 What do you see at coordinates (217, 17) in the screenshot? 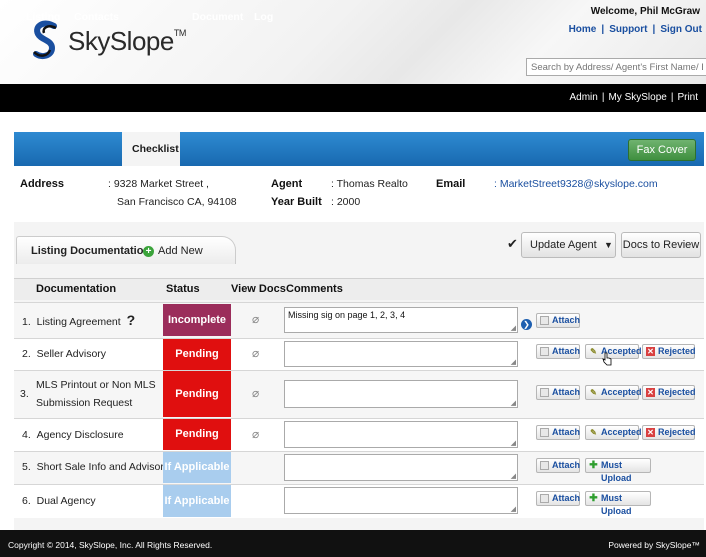
I see `tab-document: Document` at bounding box center [217, 17].